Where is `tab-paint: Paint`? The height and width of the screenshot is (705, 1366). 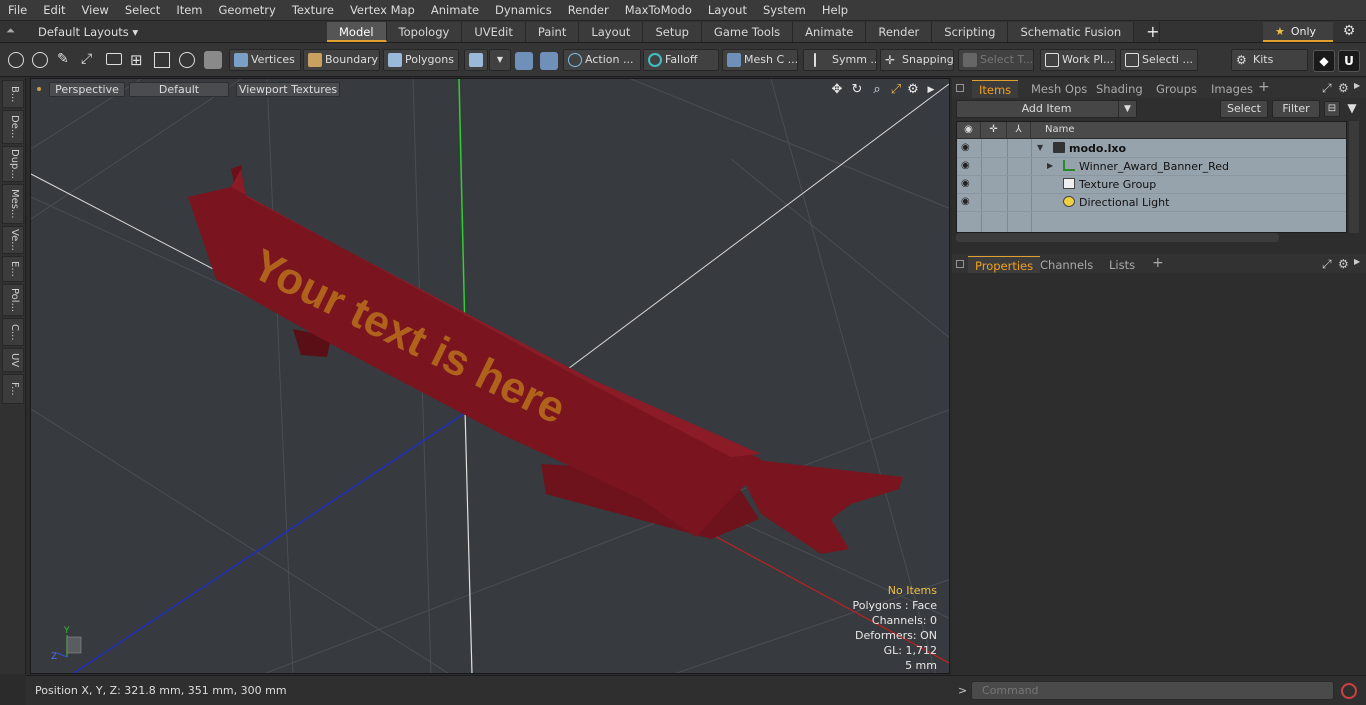 tab-paint: Paint is located at coordinates (552, 32).